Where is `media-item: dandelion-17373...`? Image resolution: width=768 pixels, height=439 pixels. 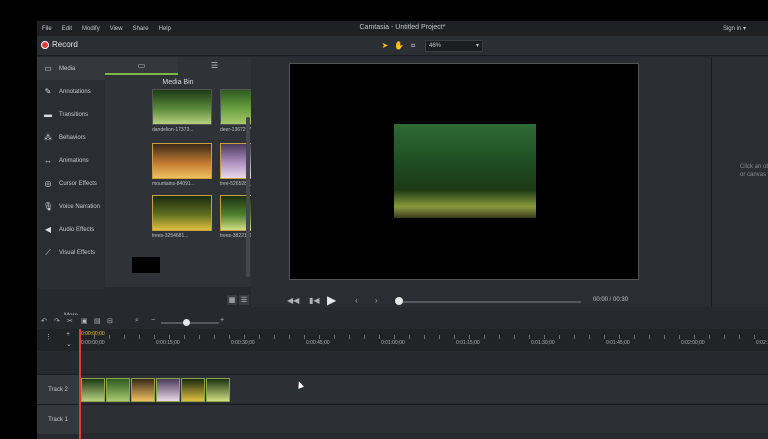
media-item: dandelion-17373... is located at coordinates (183, 111).